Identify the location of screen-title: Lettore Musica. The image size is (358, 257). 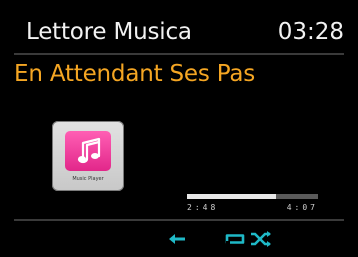
(109, 32).